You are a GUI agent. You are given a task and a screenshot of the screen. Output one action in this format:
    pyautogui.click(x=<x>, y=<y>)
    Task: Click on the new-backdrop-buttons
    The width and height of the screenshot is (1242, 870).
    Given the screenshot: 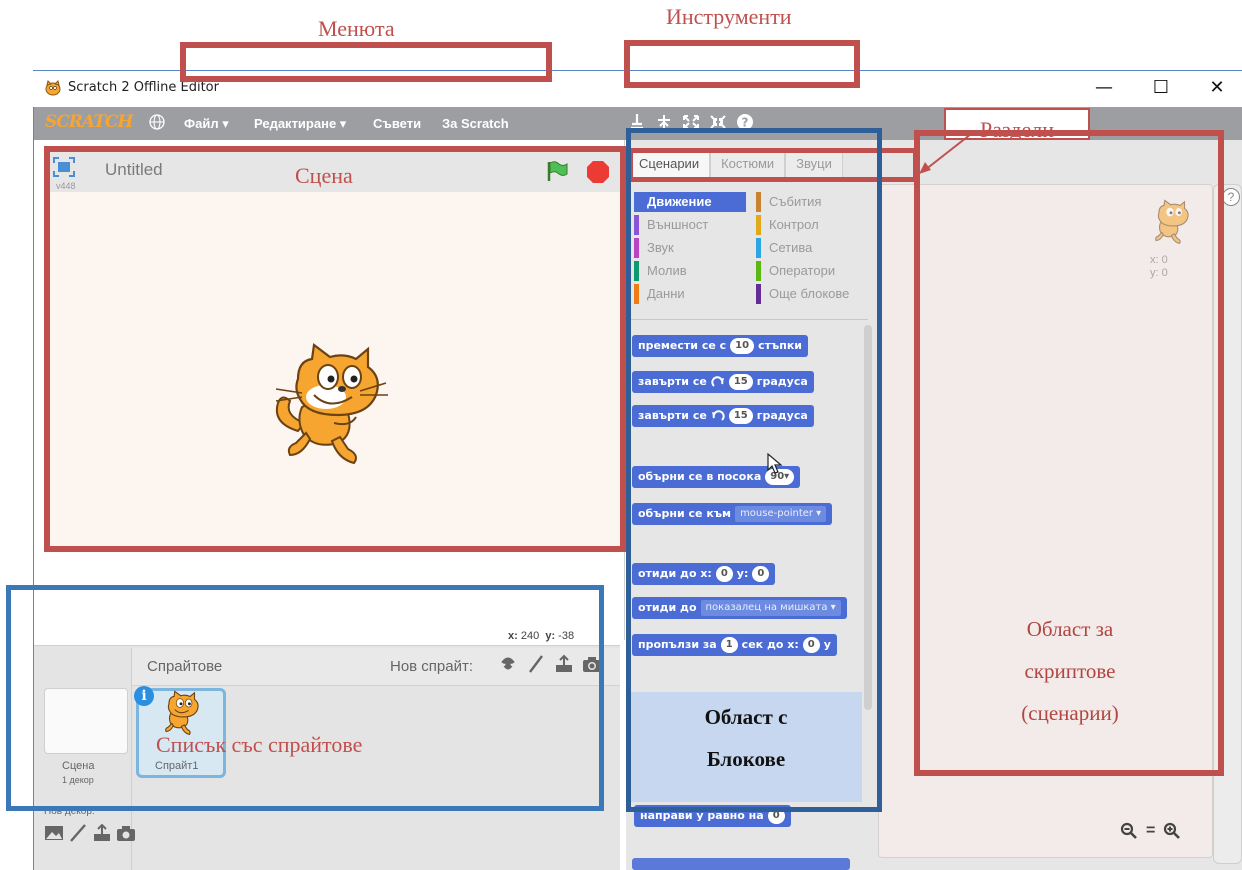 What is the action you would take?
    pyautogui.click(x=90, y=833)
    